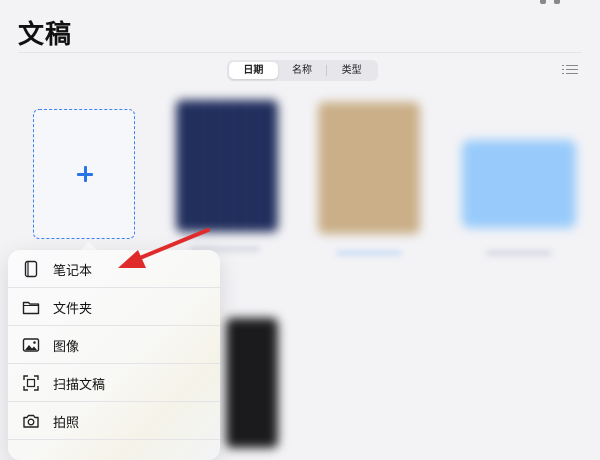 This screenshot has width=600, height=460. I want to click on menu-item-image: 图像, so click(114, 345).